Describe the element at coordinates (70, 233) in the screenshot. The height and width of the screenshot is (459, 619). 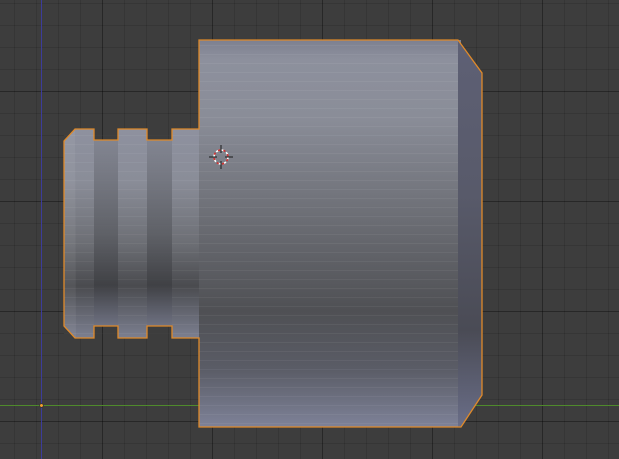
I see `knob-bevel` at that location.